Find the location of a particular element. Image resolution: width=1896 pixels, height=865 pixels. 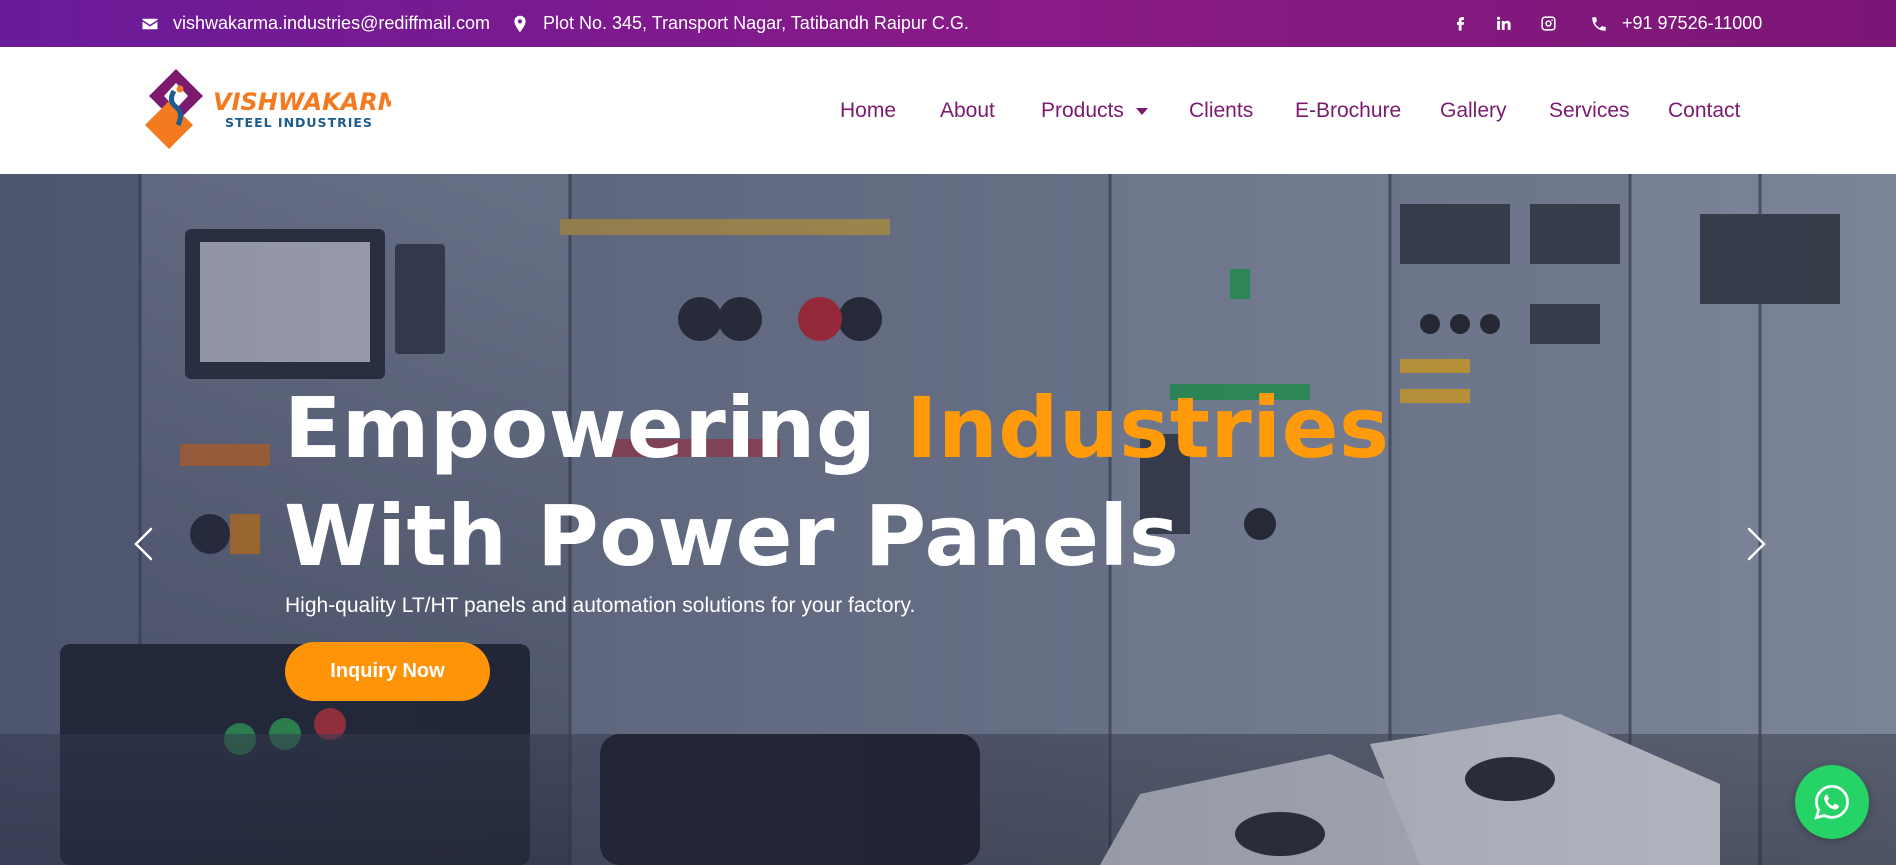

instagram-icon is located at coordinates (1548, 23).